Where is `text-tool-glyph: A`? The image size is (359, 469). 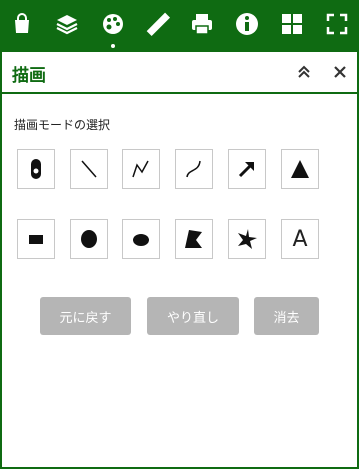
text-tool-glyph: A is located at coordinates (300, 239).